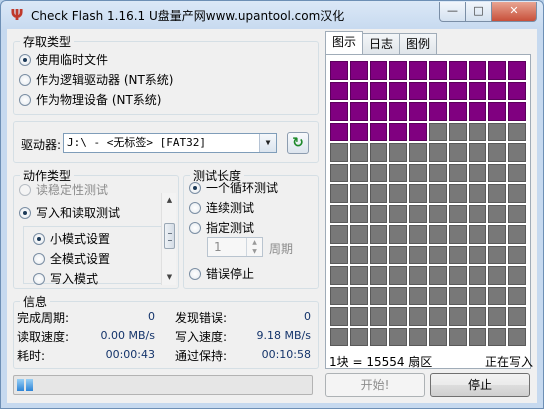 Image resolution: width=544 pixels, height=409 pixels. Describe the element at coordinates (90, 99) in the screenshot. I see `access-physical-device-option: 作为物理设备 (NT系统)` at that location.